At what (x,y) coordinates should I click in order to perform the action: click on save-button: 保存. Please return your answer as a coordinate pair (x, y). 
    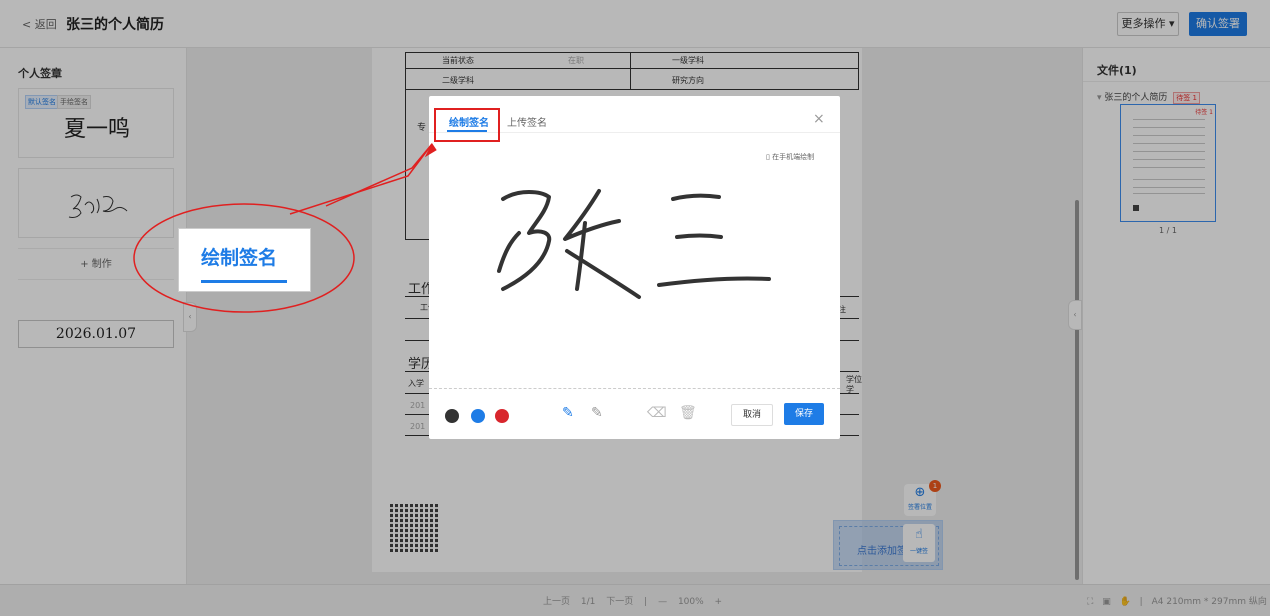
    Looking at the image, I should click on (804, 414).